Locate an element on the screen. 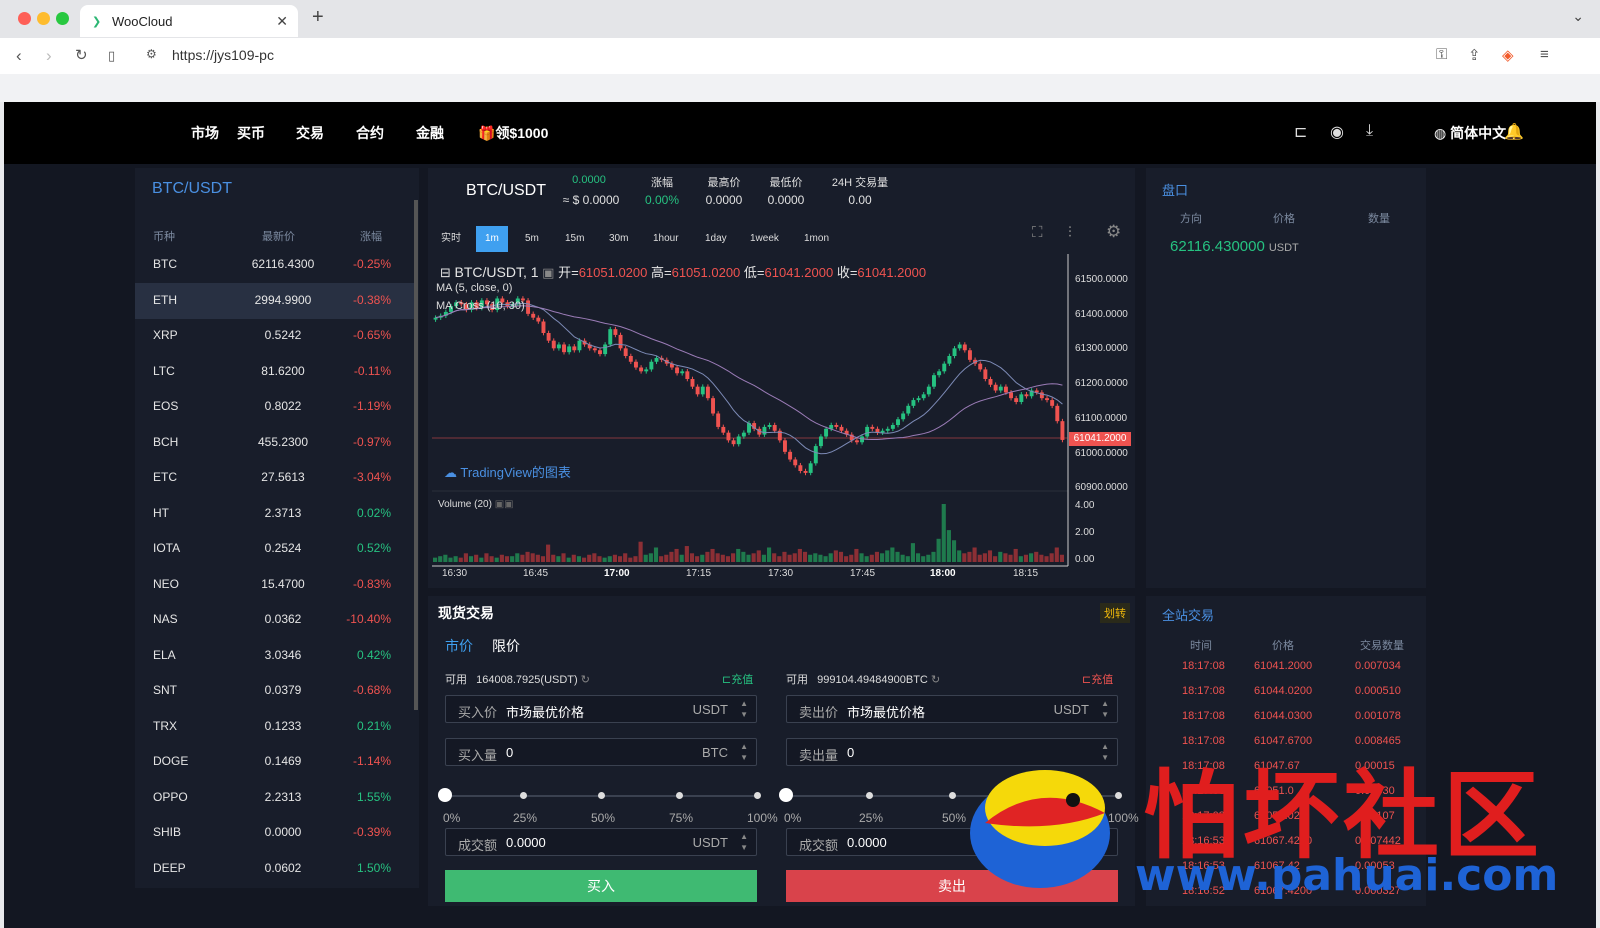 The width and height of the screenshot is (1600, 928). market-row-eos: EOS 0.8022 -1.19% is located at coordinates (275, 407).